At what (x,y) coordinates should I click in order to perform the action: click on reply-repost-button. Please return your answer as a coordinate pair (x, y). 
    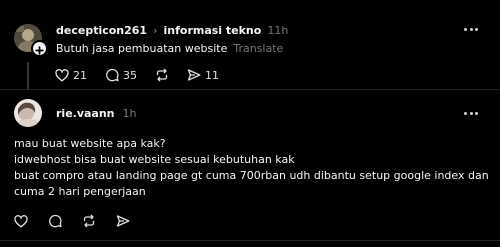
    Looking at the image, I should click on (89, 221).